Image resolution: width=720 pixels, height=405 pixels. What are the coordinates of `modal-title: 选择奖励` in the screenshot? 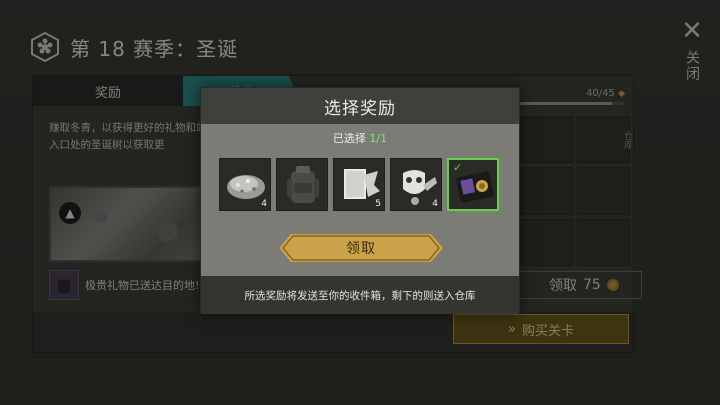 It's located at (360, 108).